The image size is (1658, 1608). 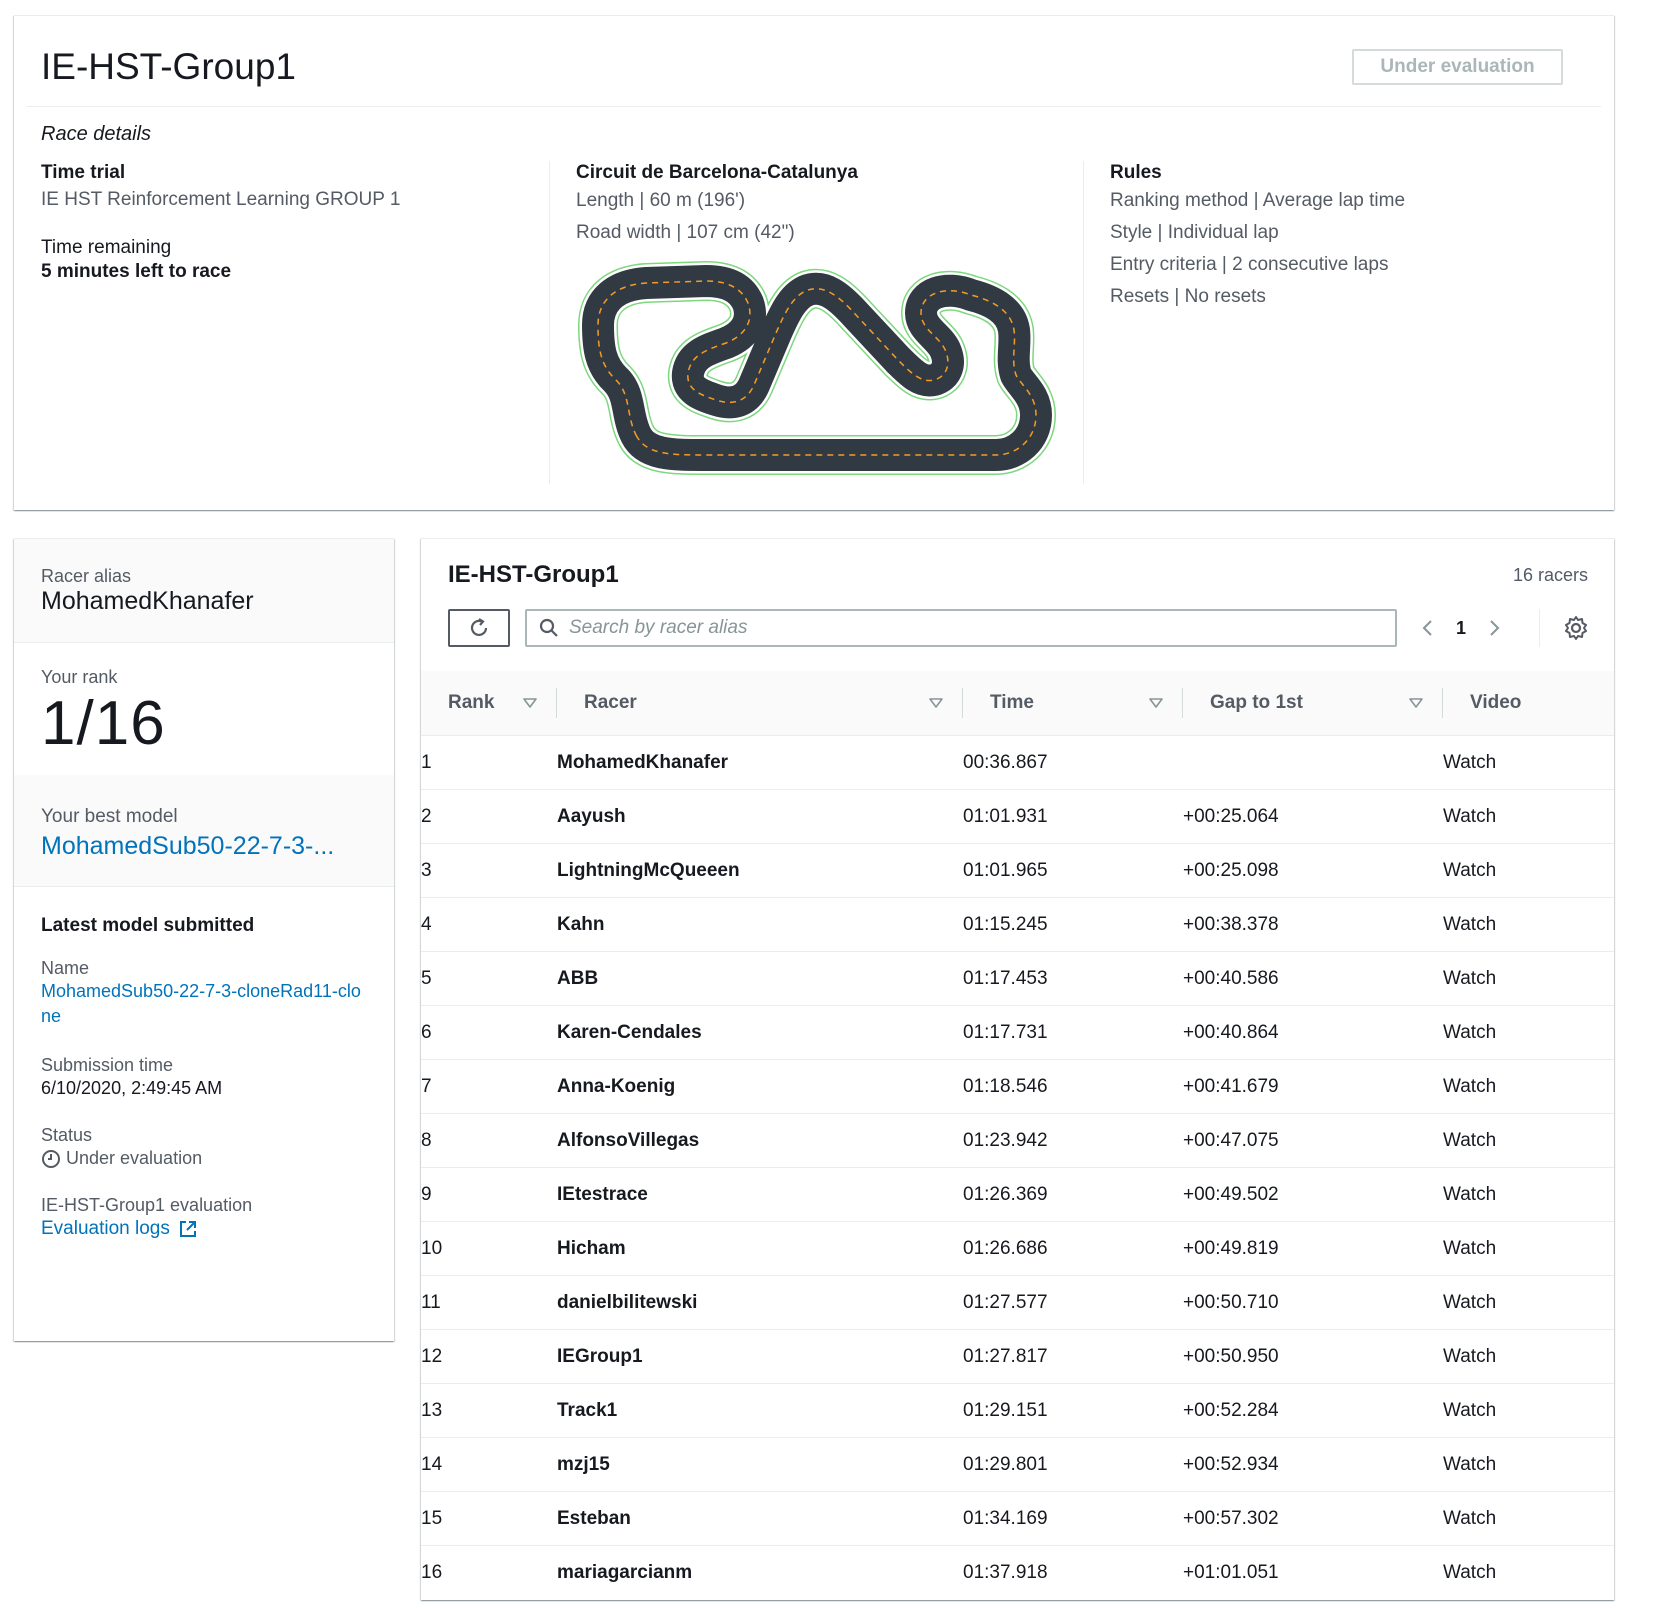 I want to click on table-row: 1 MohamedKhanafer 00:36.867 Watch, so click(x=1017, y=762).